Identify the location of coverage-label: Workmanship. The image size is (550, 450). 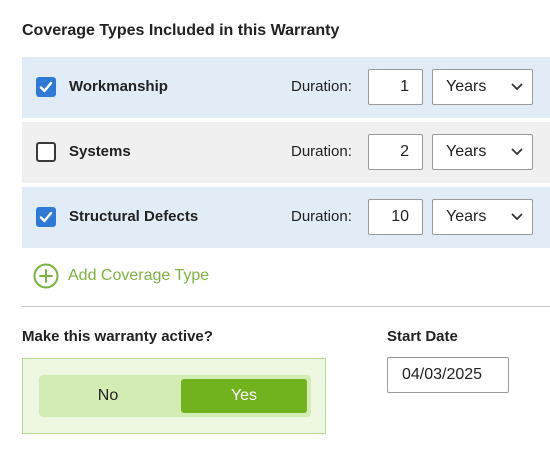
(118, 86).